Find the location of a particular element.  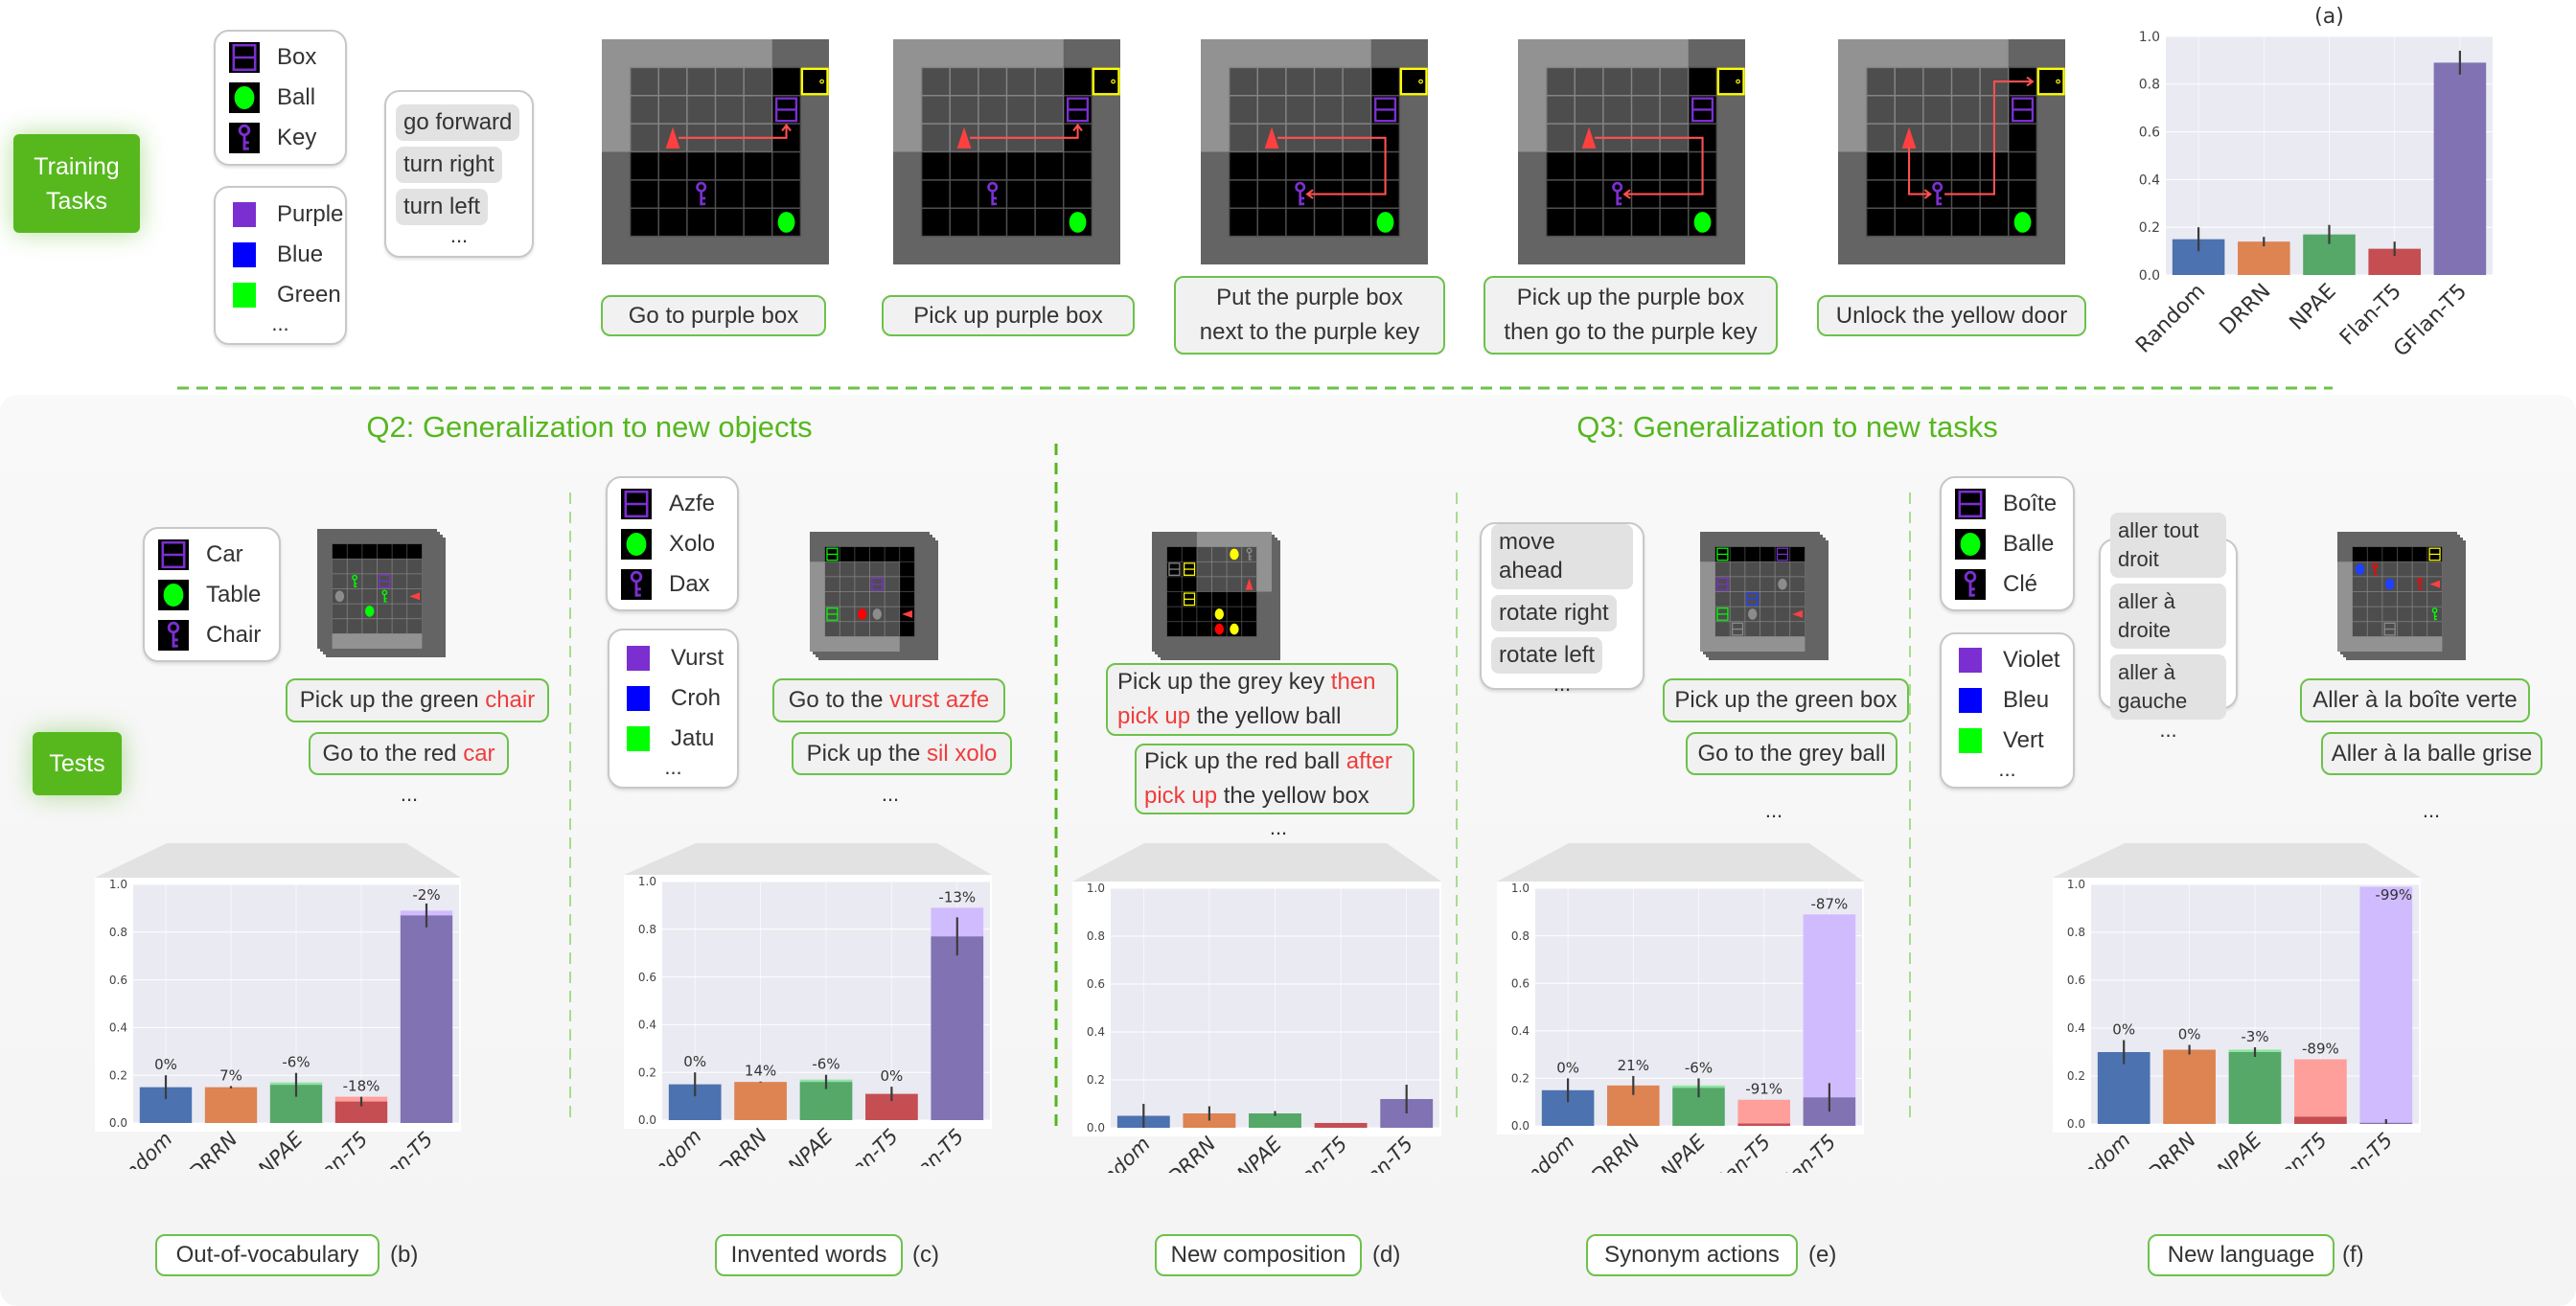

language-objects-card: Boîte Balle Clé is located at coordinates (2007, 543).